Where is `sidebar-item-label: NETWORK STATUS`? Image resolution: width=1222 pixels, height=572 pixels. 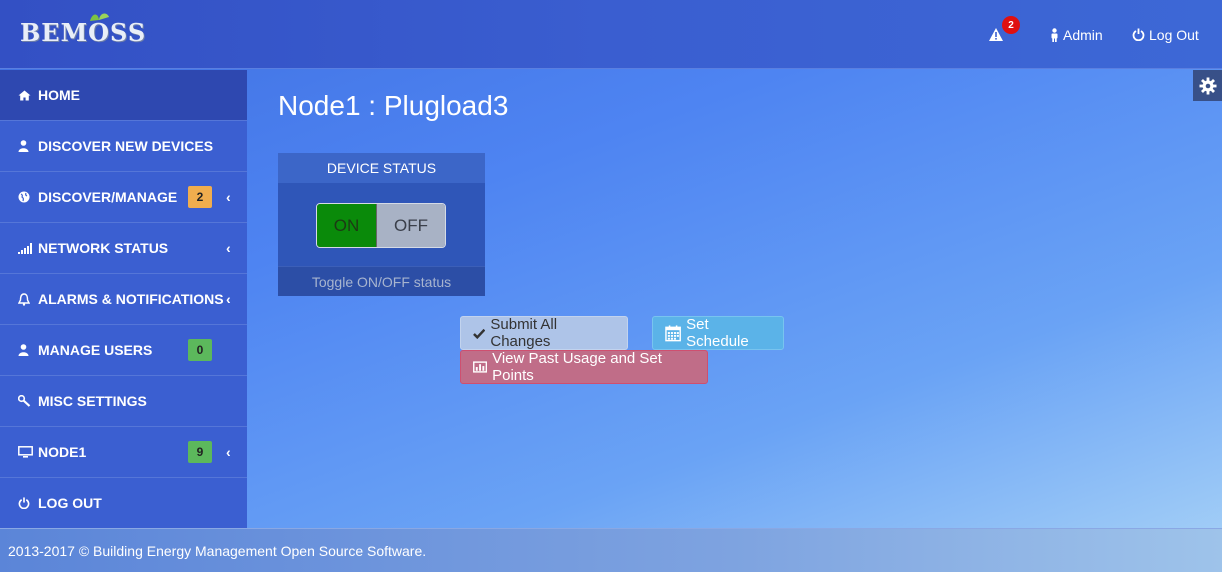 sidebar-item-label: NETWORK STATUS is located at coordinates (103, 248).